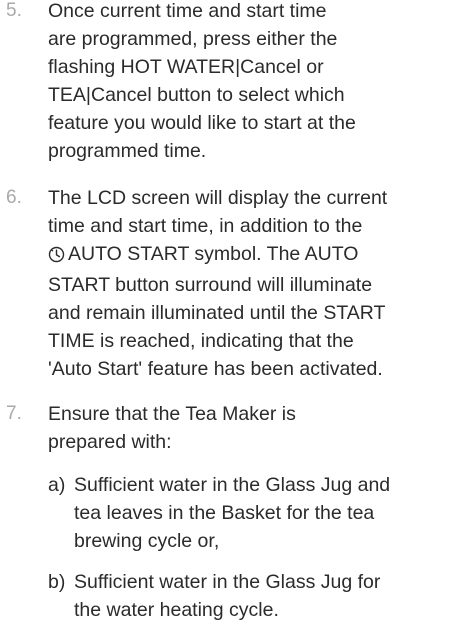 Image resolution: width=449 pixels, height=629 pixels. What do you see at coordinates (232, 485) in the screenshot?
I see `text-line: Sufficient water in the Glass Jug and` at bounding box center [232, 485].